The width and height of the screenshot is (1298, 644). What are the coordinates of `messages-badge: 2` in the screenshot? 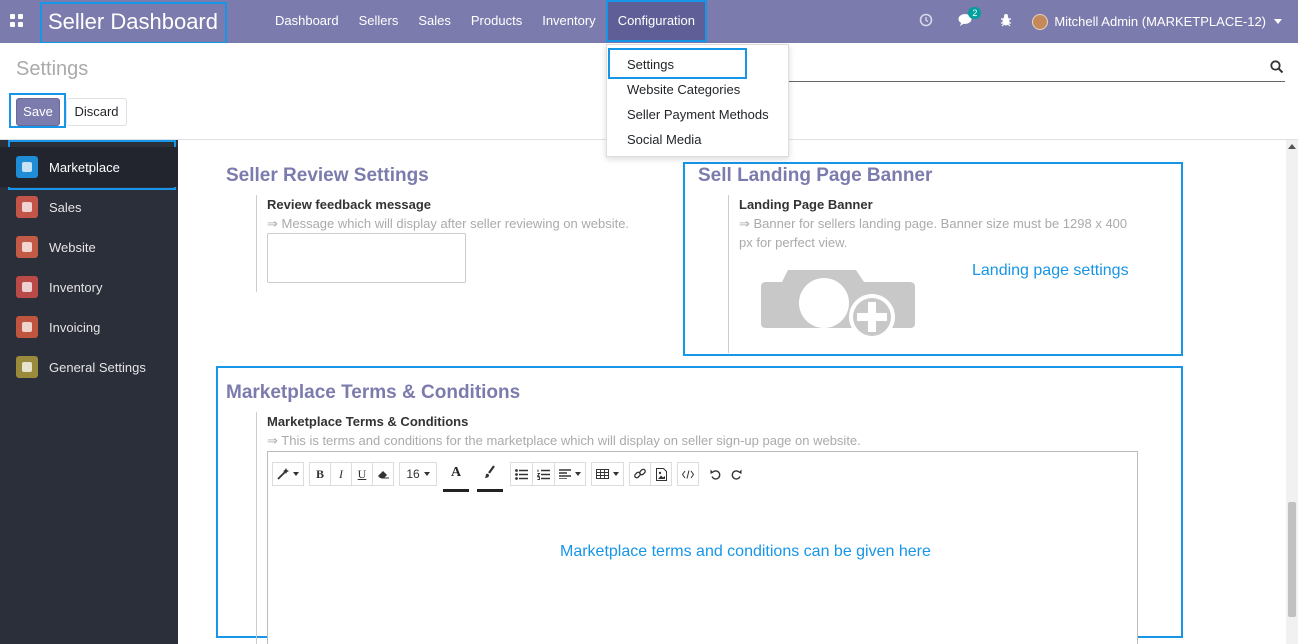 It's located at (975, 12).